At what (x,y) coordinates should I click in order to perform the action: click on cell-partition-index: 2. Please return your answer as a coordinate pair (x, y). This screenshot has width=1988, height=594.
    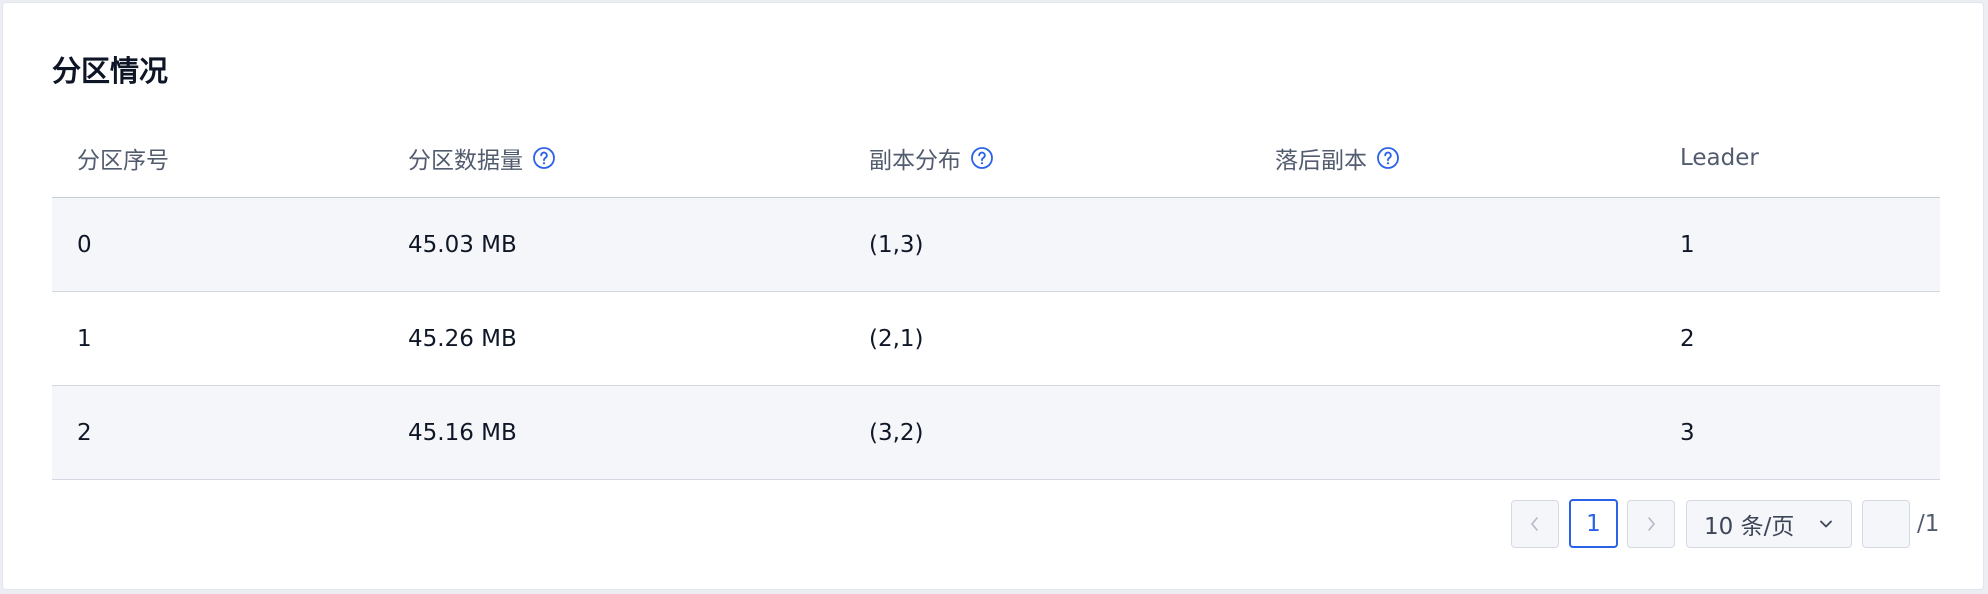
    Looking at the image, I should click on (84, 432).